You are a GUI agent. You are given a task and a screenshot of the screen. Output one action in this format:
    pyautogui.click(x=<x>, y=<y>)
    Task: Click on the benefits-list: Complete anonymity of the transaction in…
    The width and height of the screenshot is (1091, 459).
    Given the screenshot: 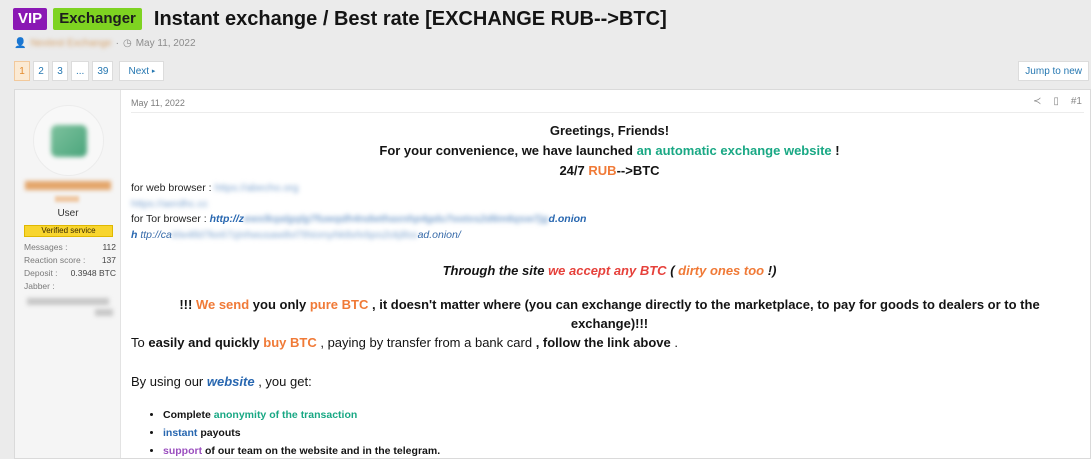 What is the action you would take?
    pyautogui.click(x=294, y=432)
    